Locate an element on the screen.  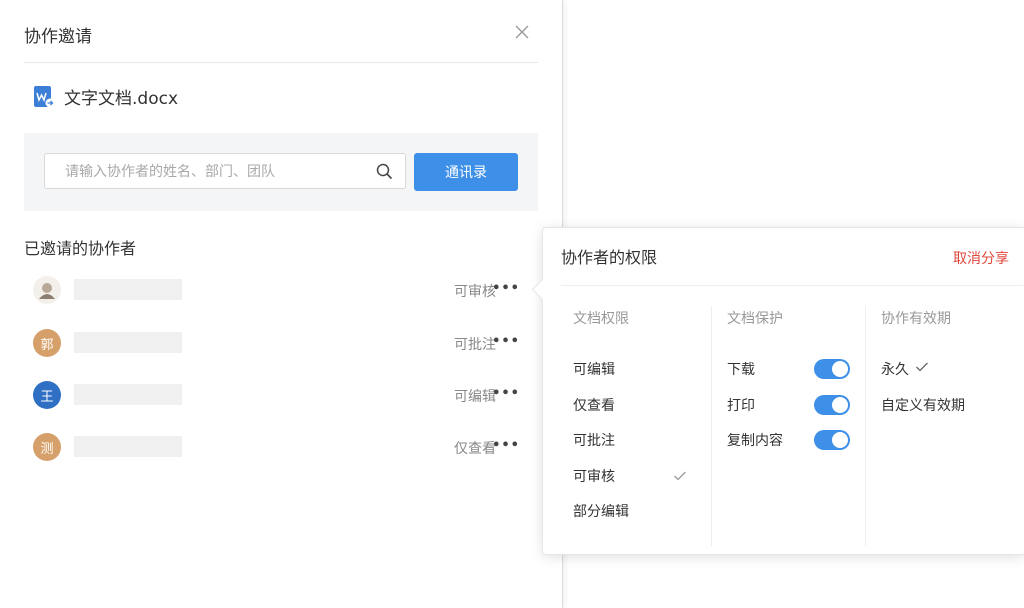
file-name: 文字文档.docx is located at coordinates (121, 99).